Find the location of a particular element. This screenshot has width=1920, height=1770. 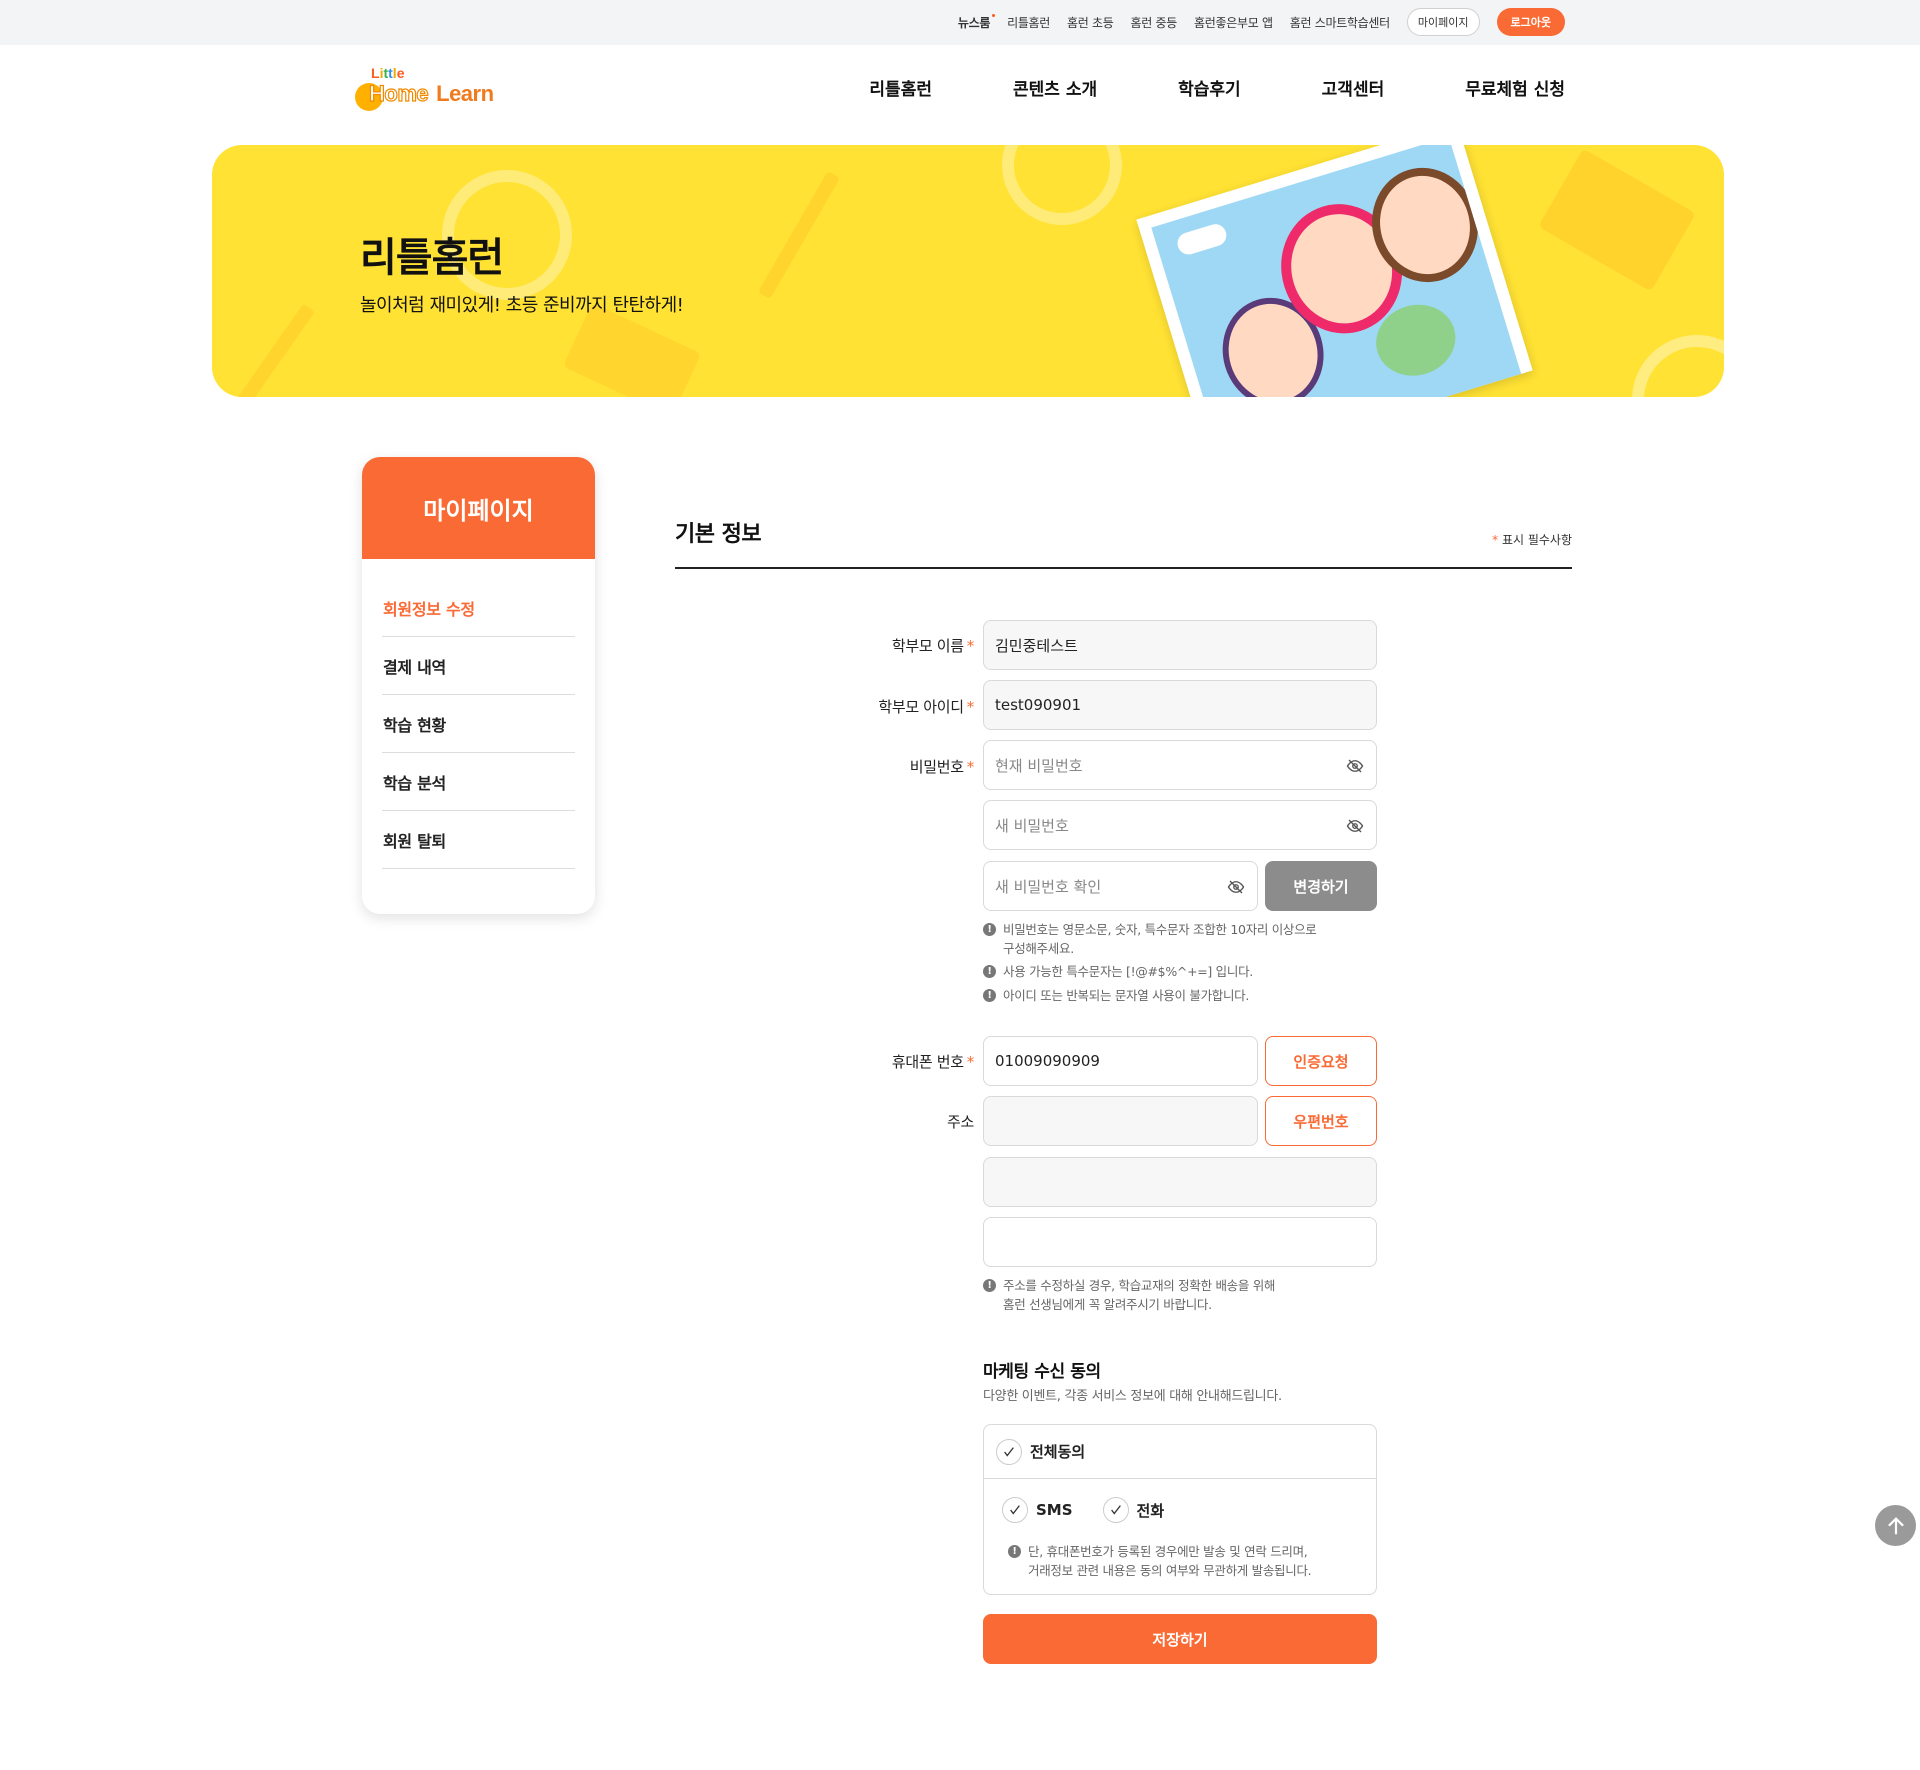

phone-label: 휴대폰 번호 * is located at coordinates (932, 1062).